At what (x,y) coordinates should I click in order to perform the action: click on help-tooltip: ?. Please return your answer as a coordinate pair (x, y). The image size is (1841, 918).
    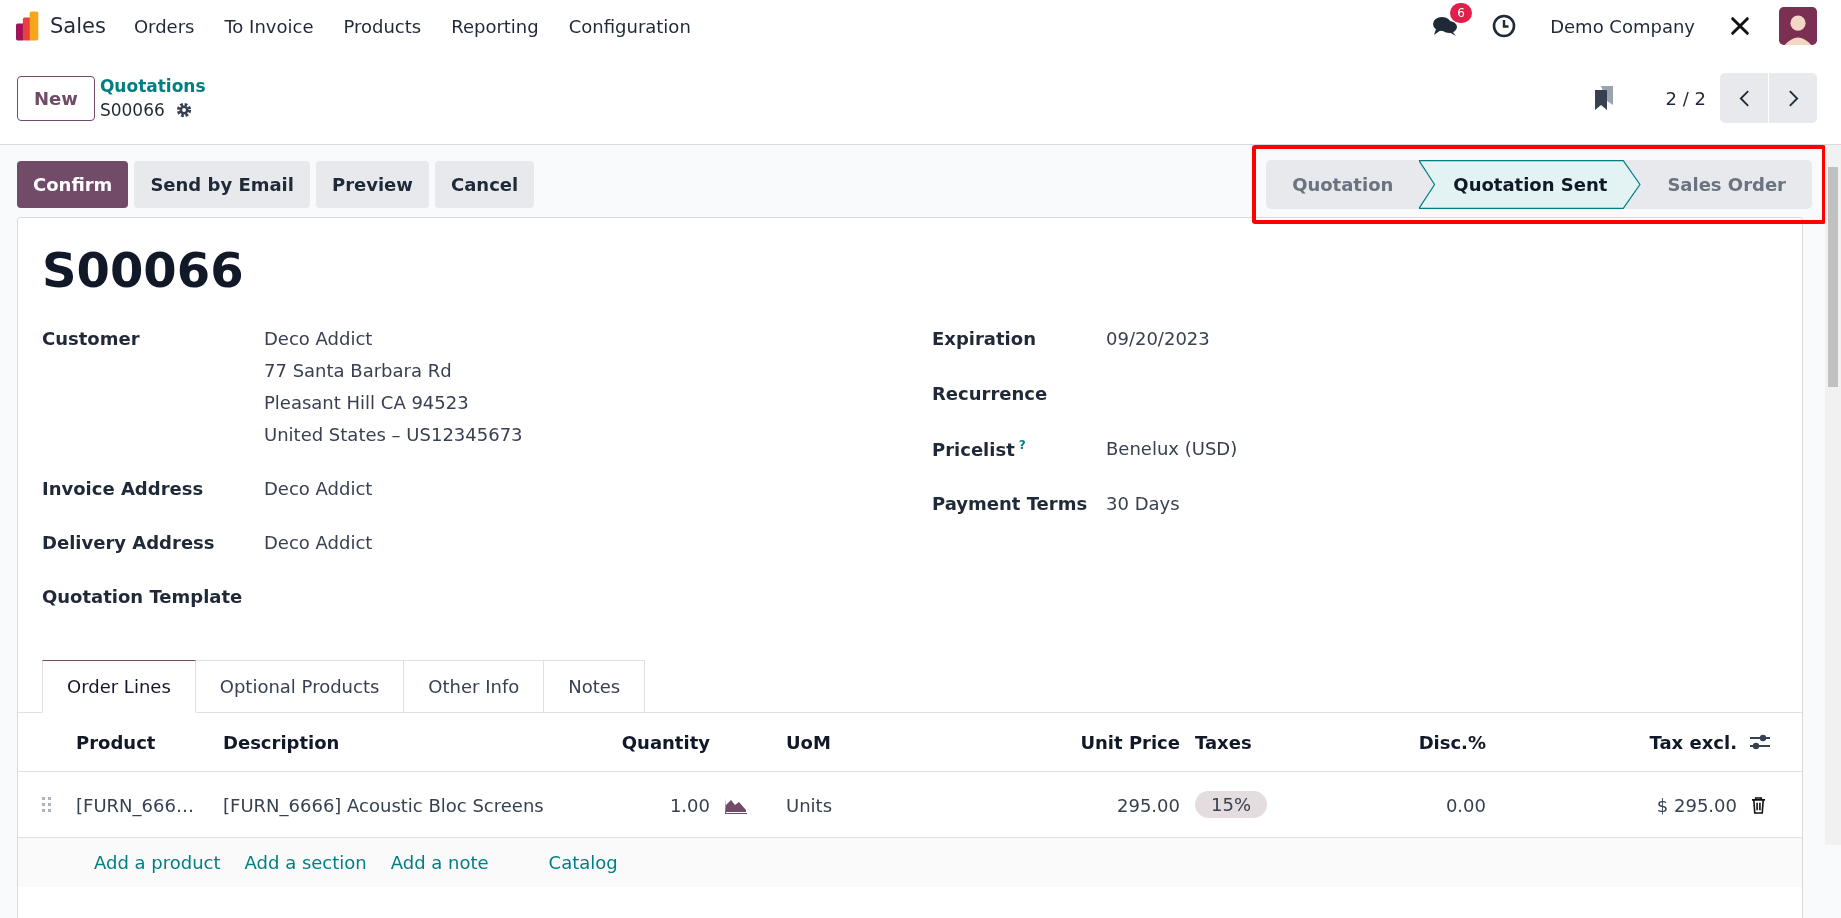
    Looking at the image, I should click on (1022, 445).